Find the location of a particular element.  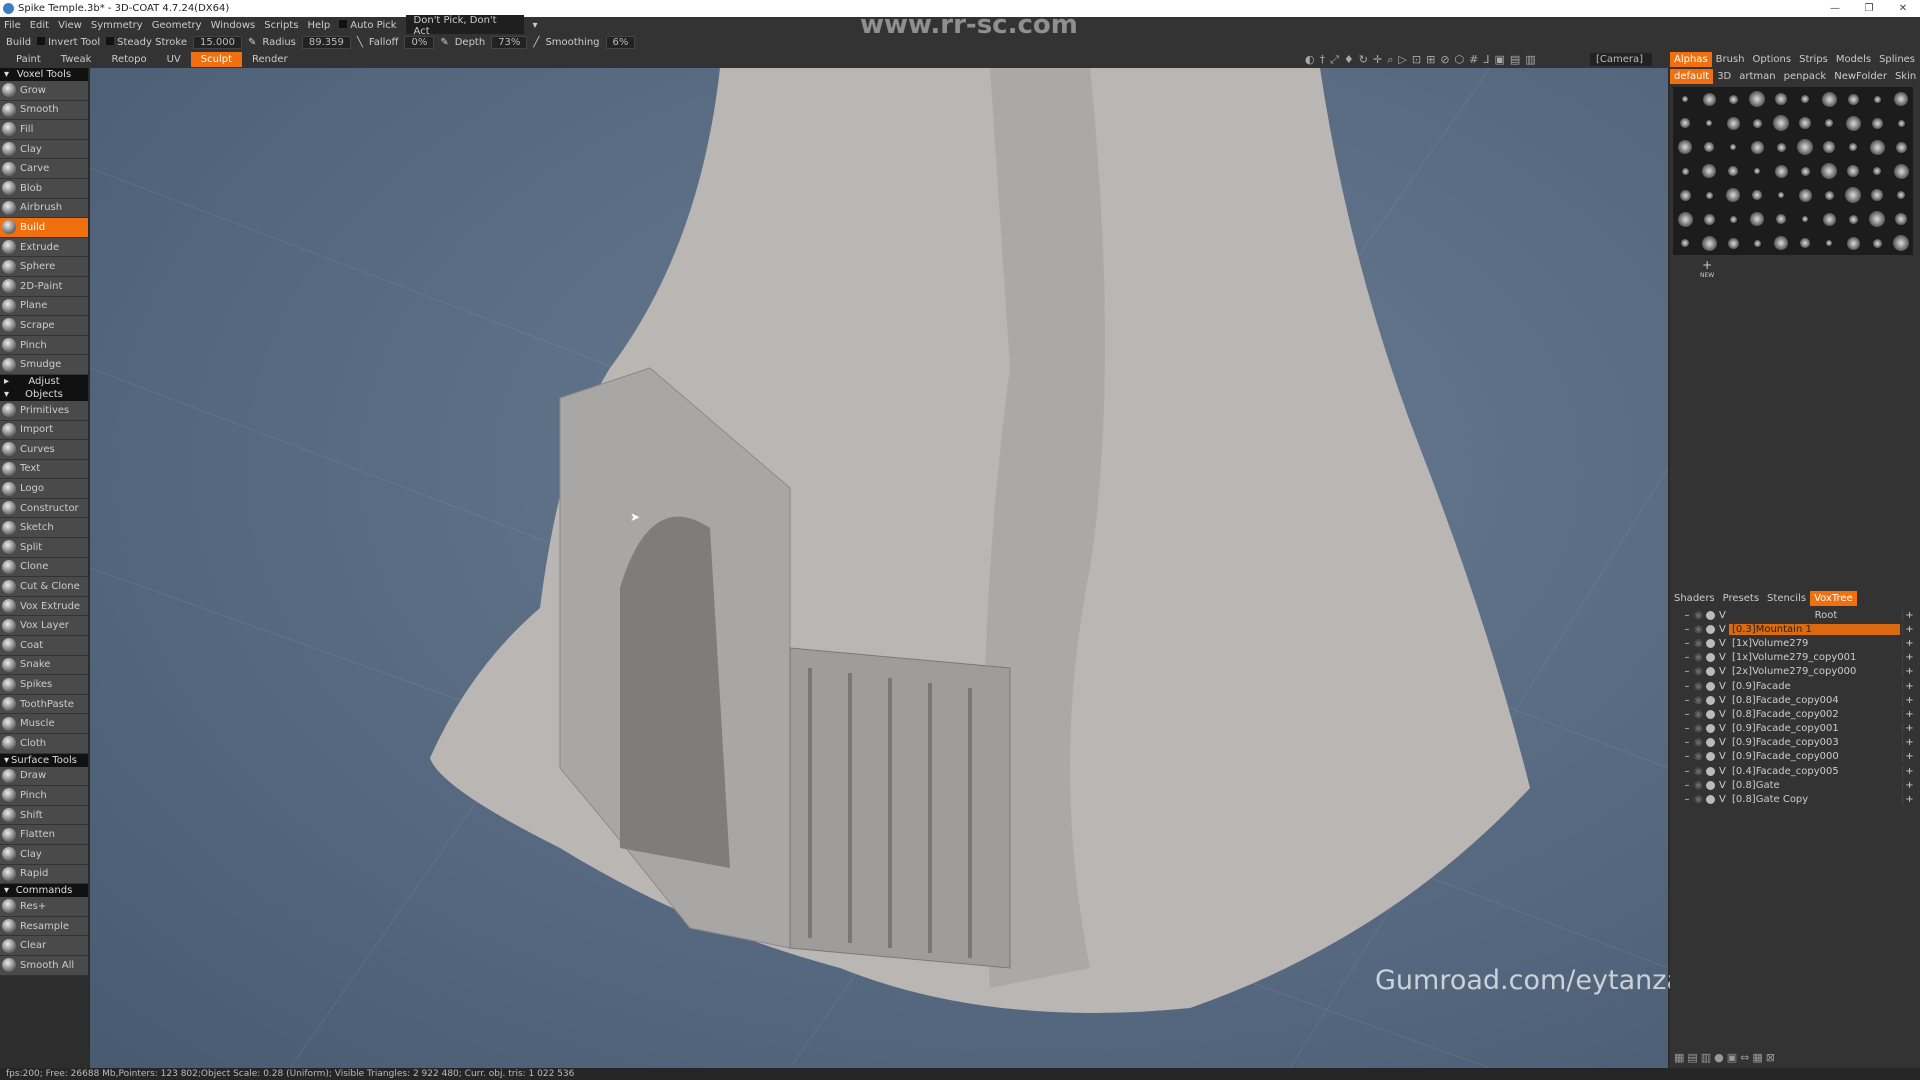

voxtree-layer: – ◉ V [0.9]Facade + is located at coordinates (1795, 686).